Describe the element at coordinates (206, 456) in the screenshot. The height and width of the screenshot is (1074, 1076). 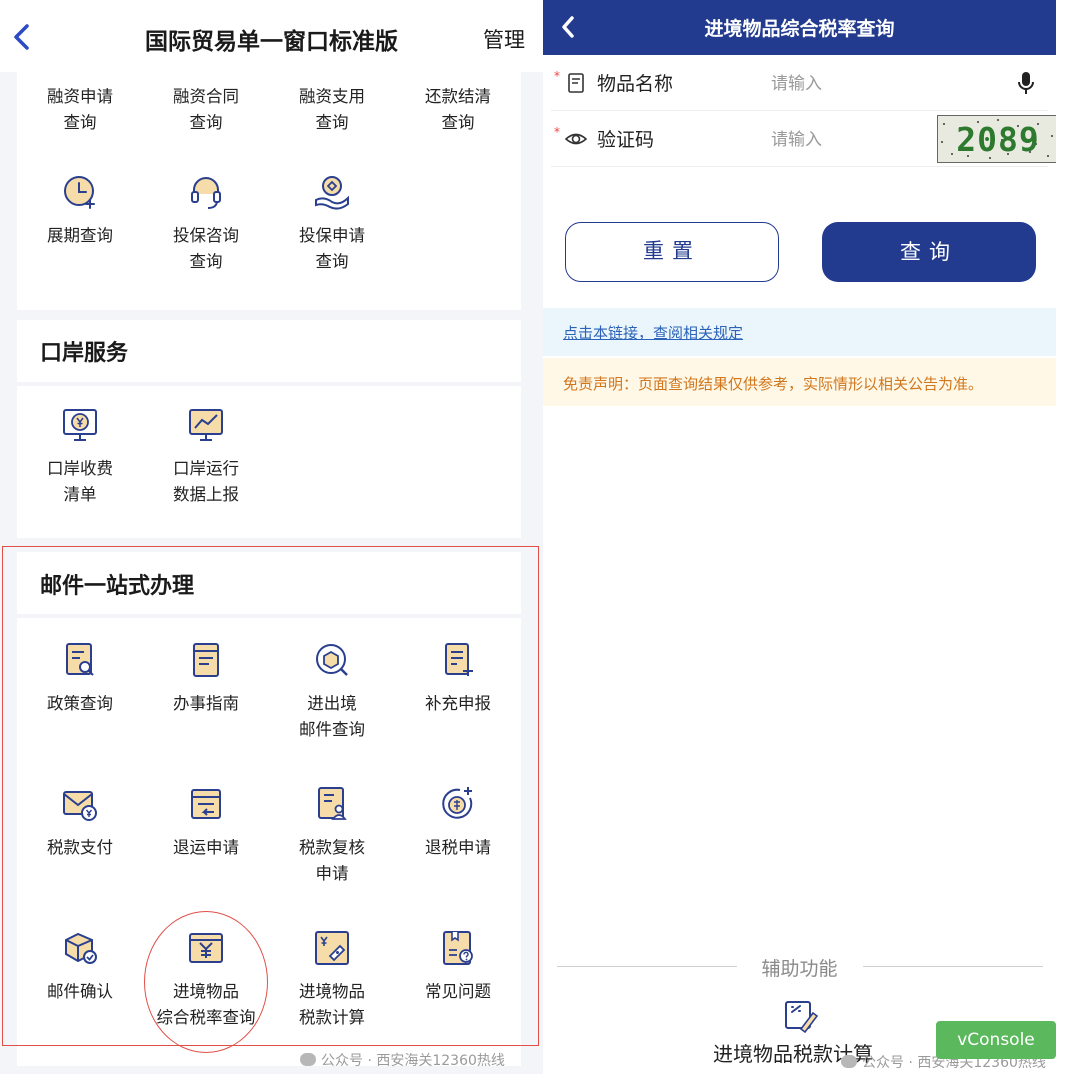
I see `grid-item-port-data: 口岸运行 数据上报` at that location.